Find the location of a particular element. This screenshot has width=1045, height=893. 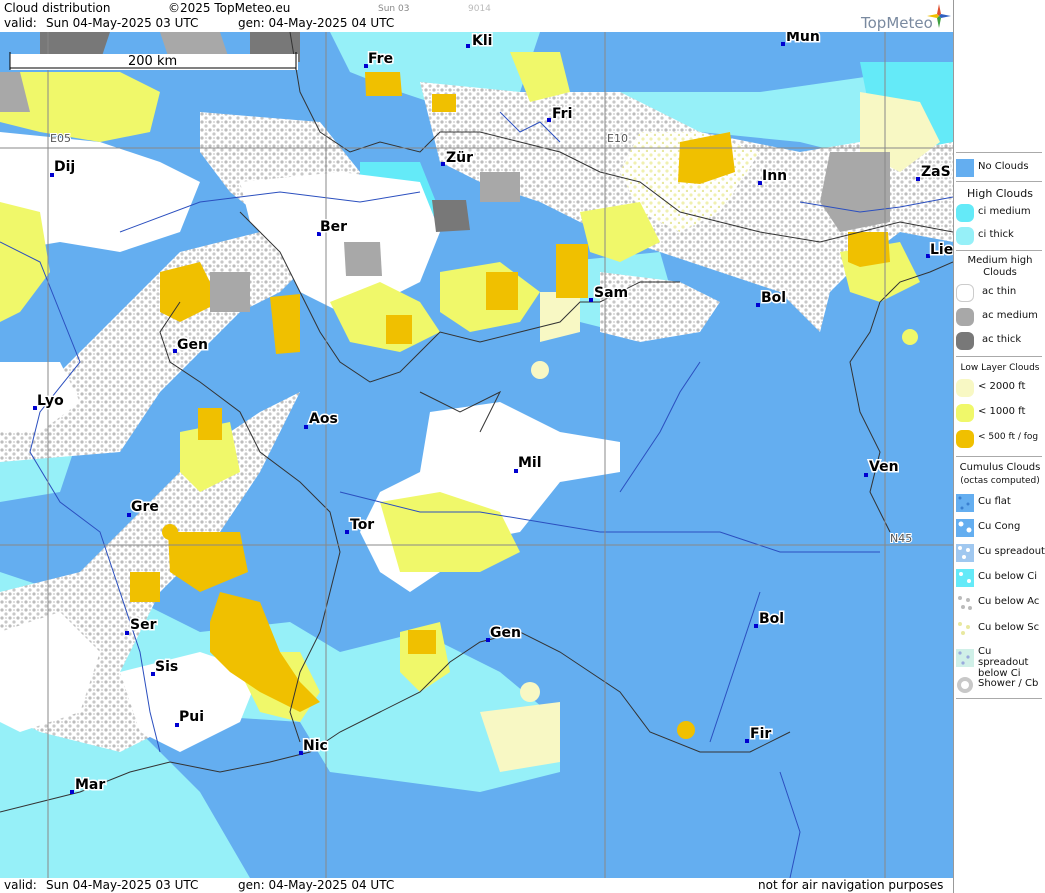

grid-label-e05: E05 is located at coordinates (60, 138).